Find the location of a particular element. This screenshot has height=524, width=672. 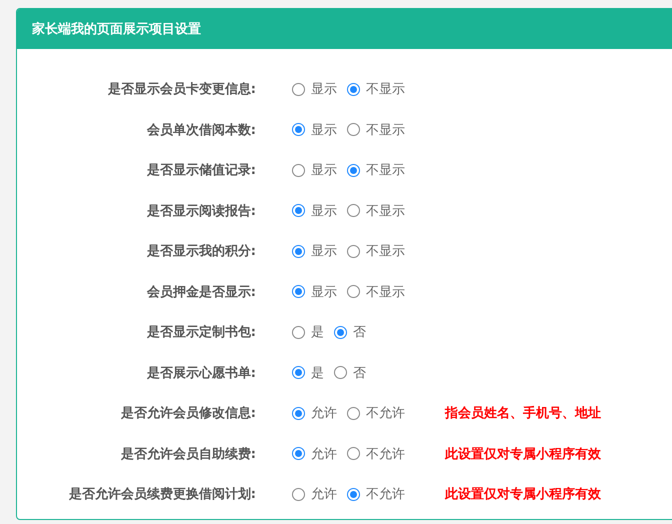

setting-label: 是否允许会员修改信息: is located at coordinates (188, 413).